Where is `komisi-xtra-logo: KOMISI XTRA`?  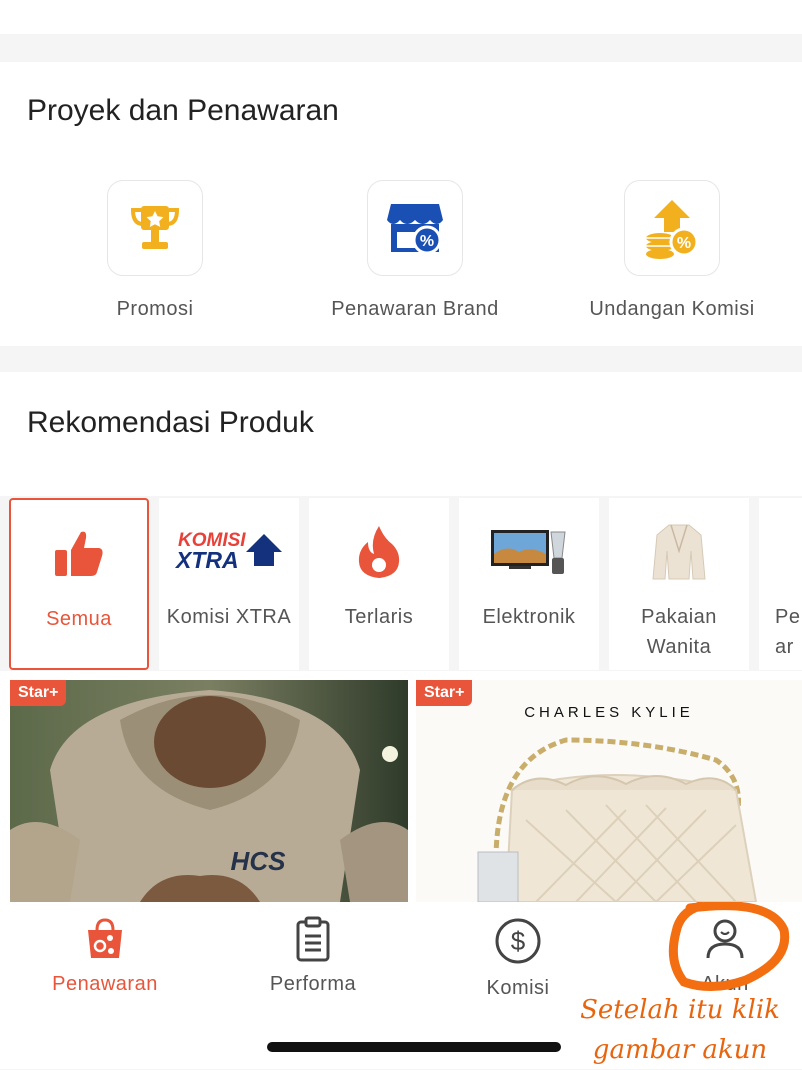 komisi-xtra-logo: KOMISI XTRA is located at coordinates (228, 551).